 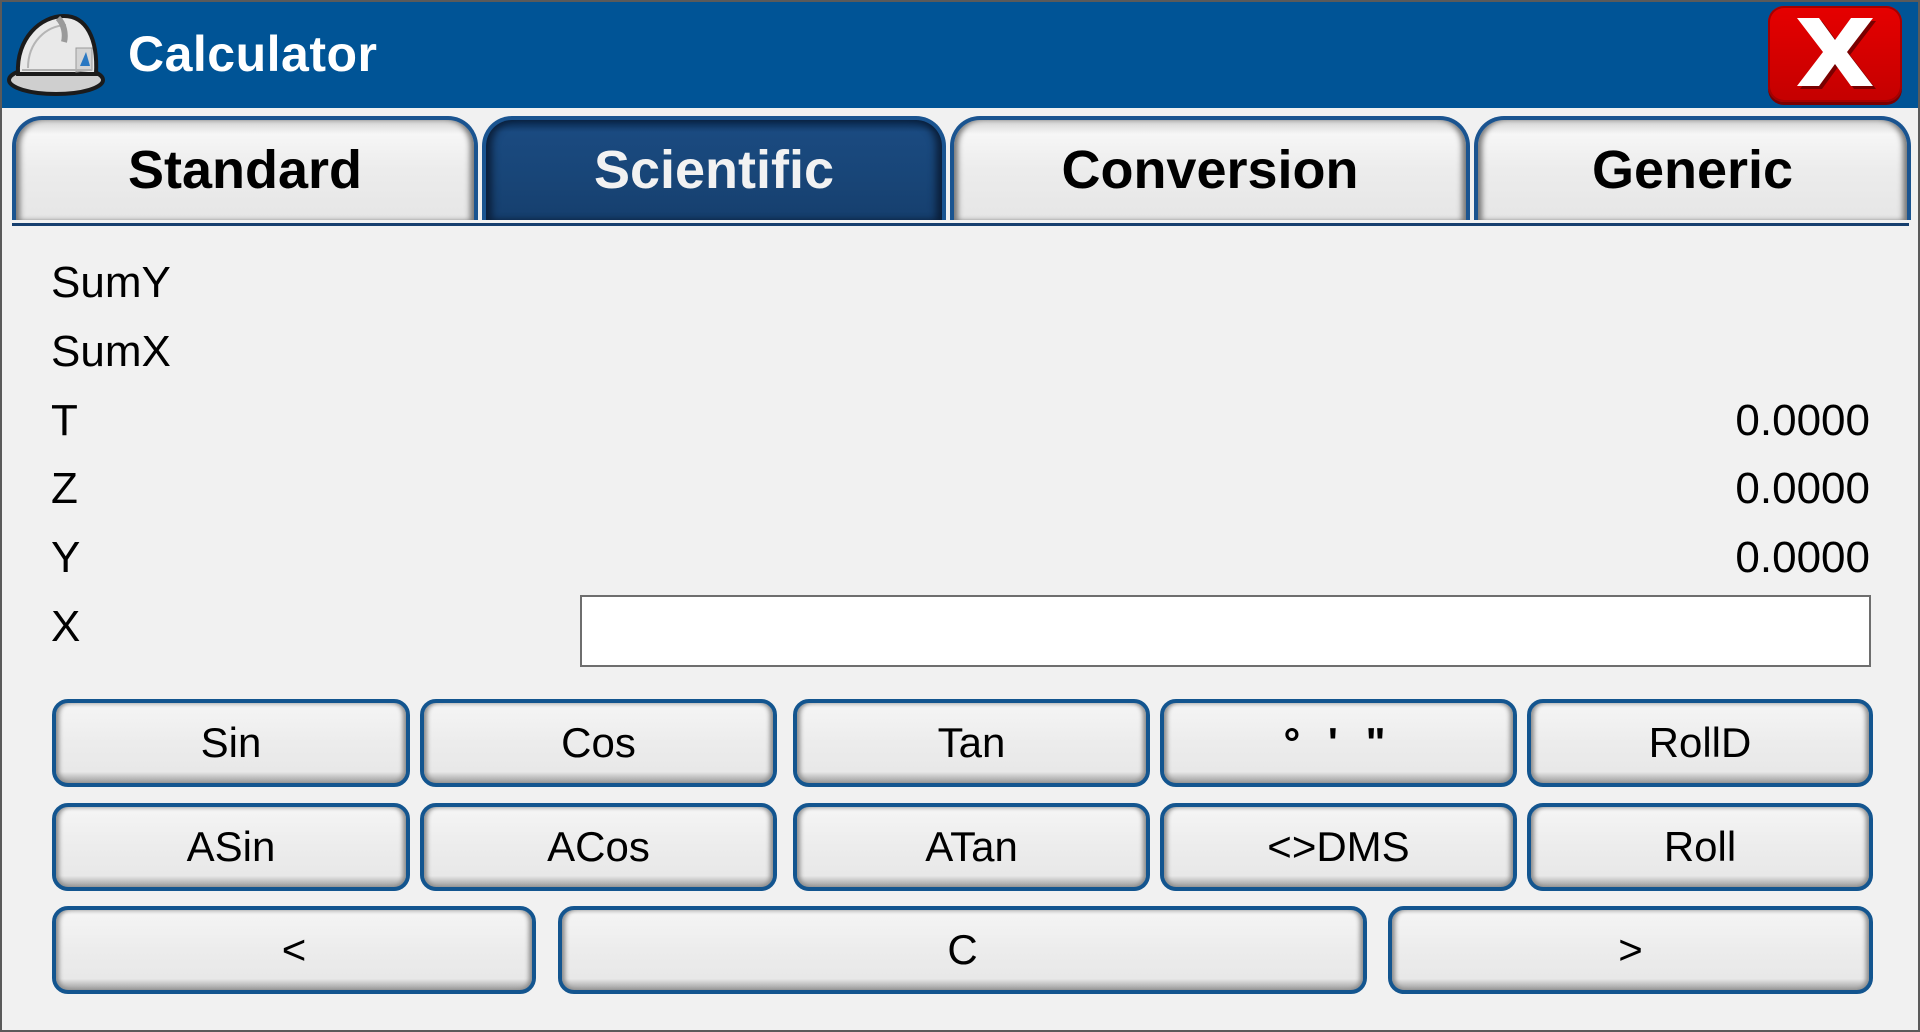 What do you see at coordinates (66, 557) in the screenshot?
I see `register-label-y: Y` at bounding box center [66, 557].